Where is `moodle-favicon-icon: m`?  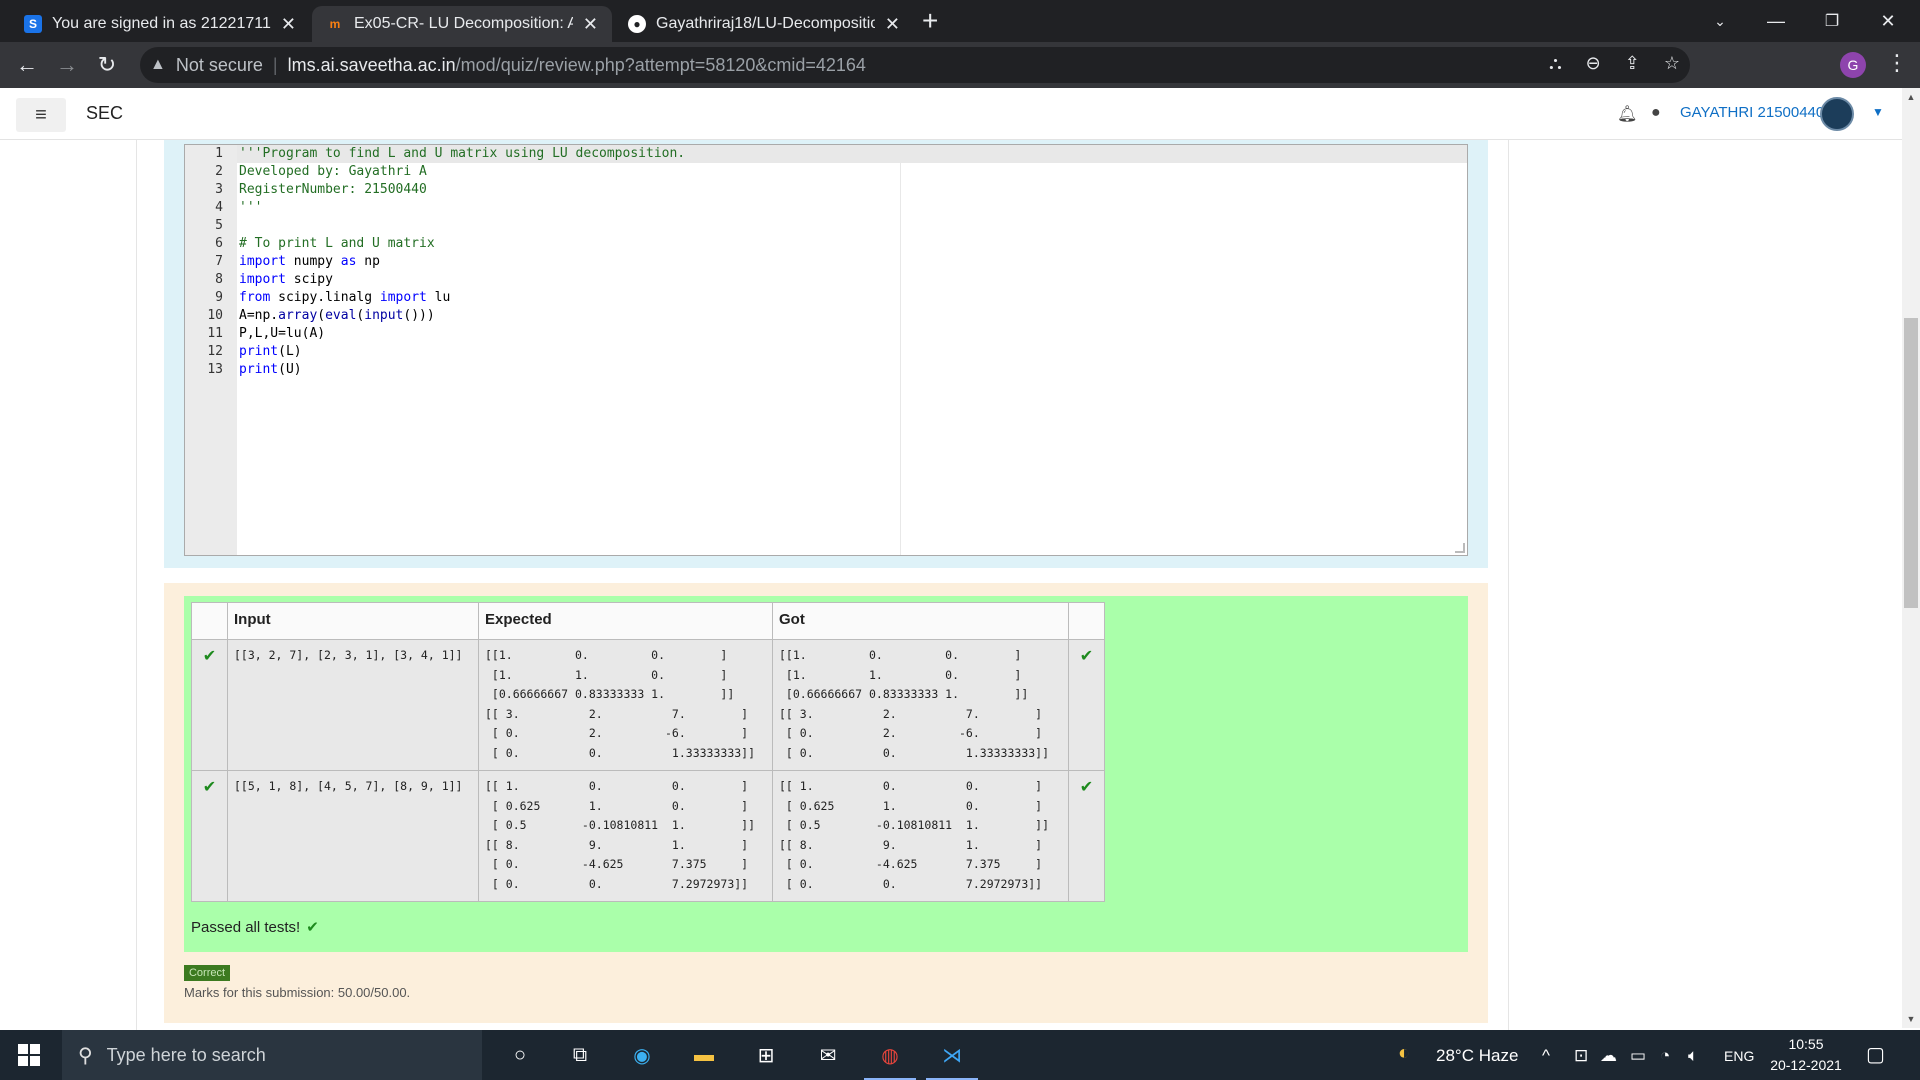
moodle-favicon-icon: m is located at coordinates (335, 24).